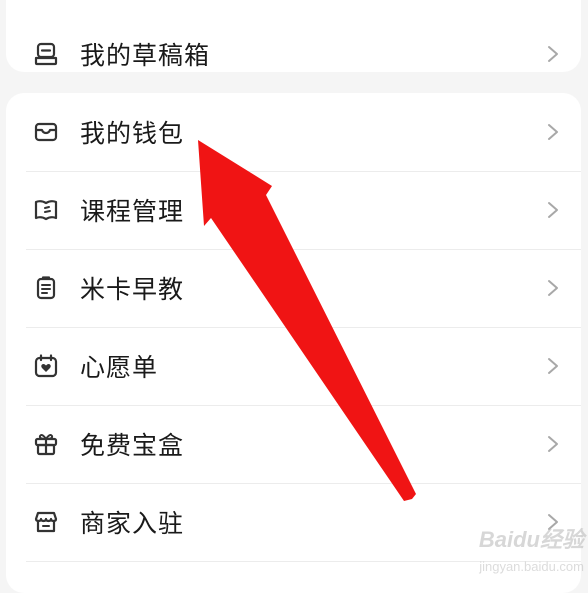  I want to click on wallet-icon, so click(46, 132).